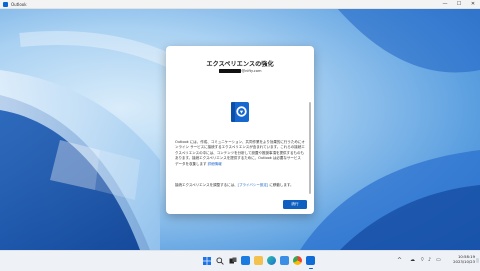 This screenshot has width=480, height=271. What do you see at coordinates (310, 260) in the screenshot?
I see `outlook-icon` at bounding box center [310, 260].